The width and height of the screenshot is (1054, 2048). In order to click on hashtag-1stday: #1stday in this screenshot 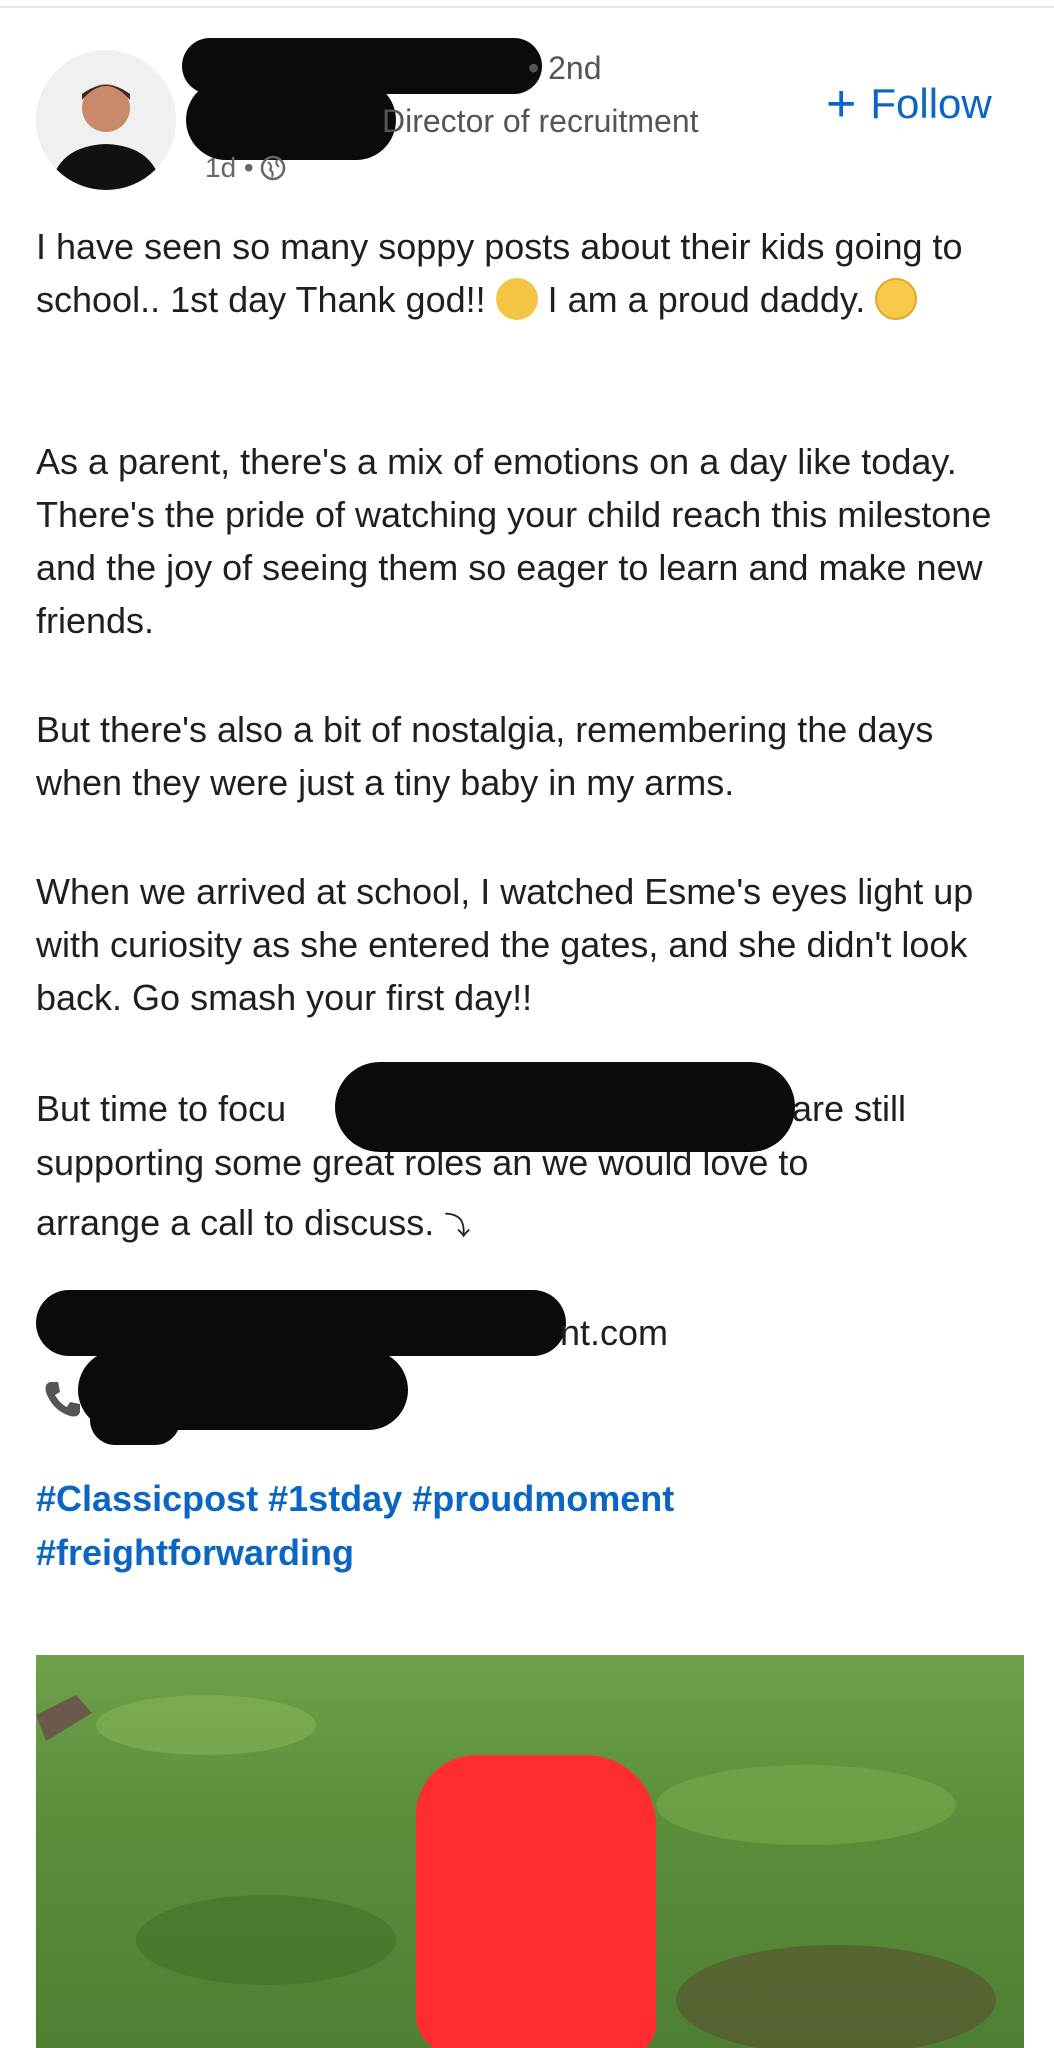, I will do `click(335, 1498)`.